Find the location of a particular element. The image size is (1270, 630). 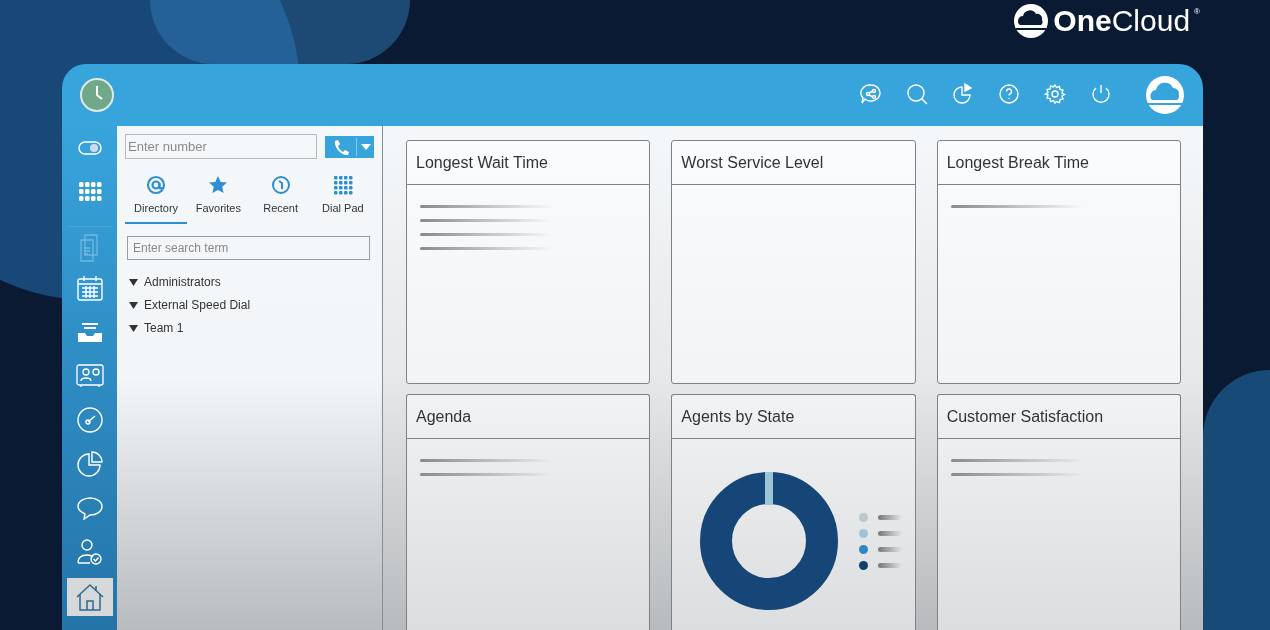

card-title: Customer Satisfaction is located at coordinates (1025, 416).